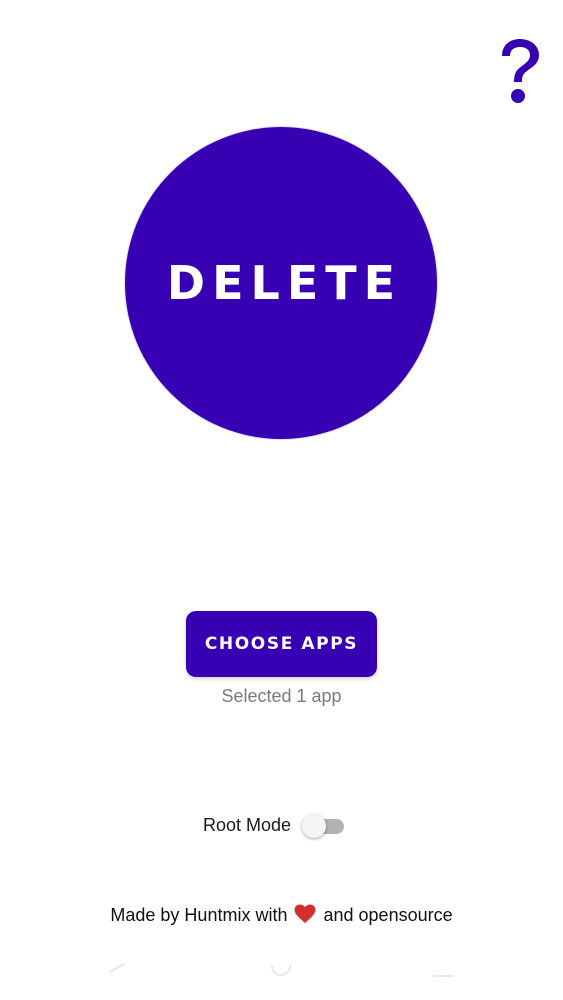 The height and width of the screenshot is (1000, 563). What do you see at coordinates (388, 915) in the screenshot?
I see `footer-suffix: and opensource` at bounding box center [388, 915].